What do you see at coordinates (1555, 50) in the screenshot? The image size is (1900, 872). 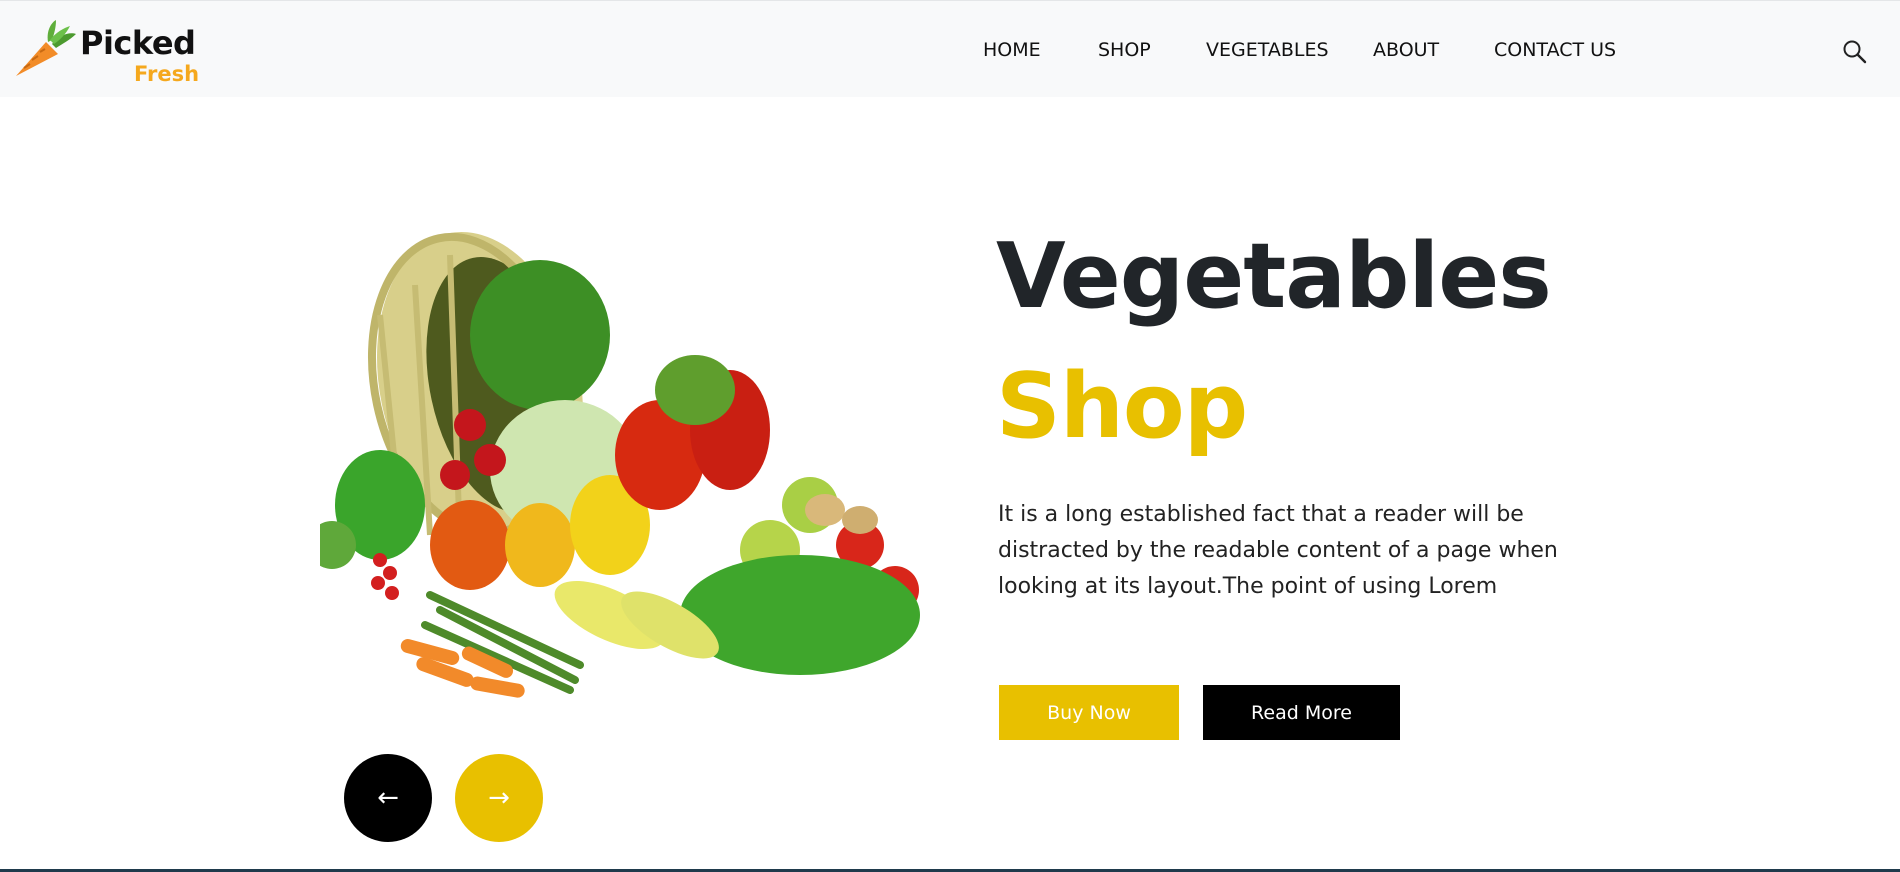 I see `nav-contact: CONTACT US` at bounding box center [1555, 50].